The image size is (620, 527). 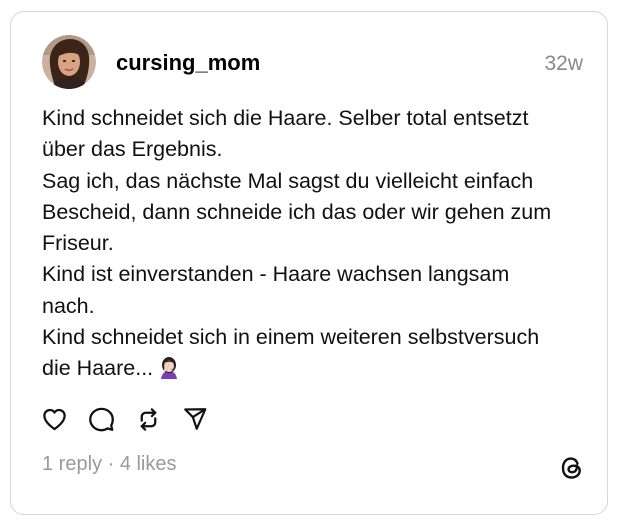 I want to click on post-text-line: über das Ergebnis., so click(x=132, y=149).